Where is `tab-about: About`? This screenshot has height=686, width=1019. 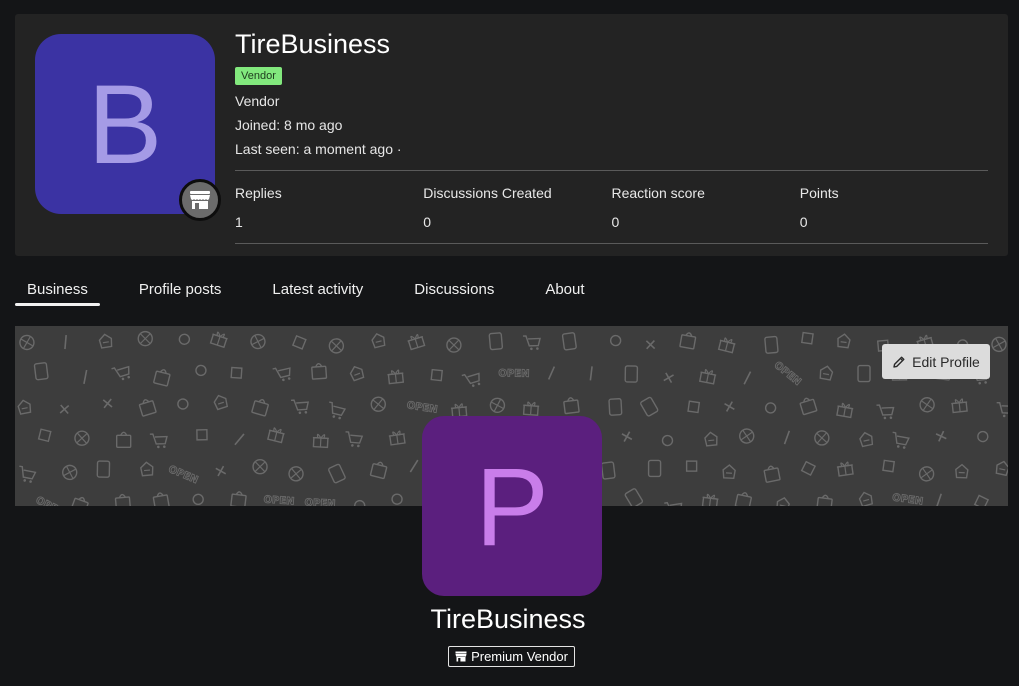 tab-about: About is located at coordinates (564, 288).